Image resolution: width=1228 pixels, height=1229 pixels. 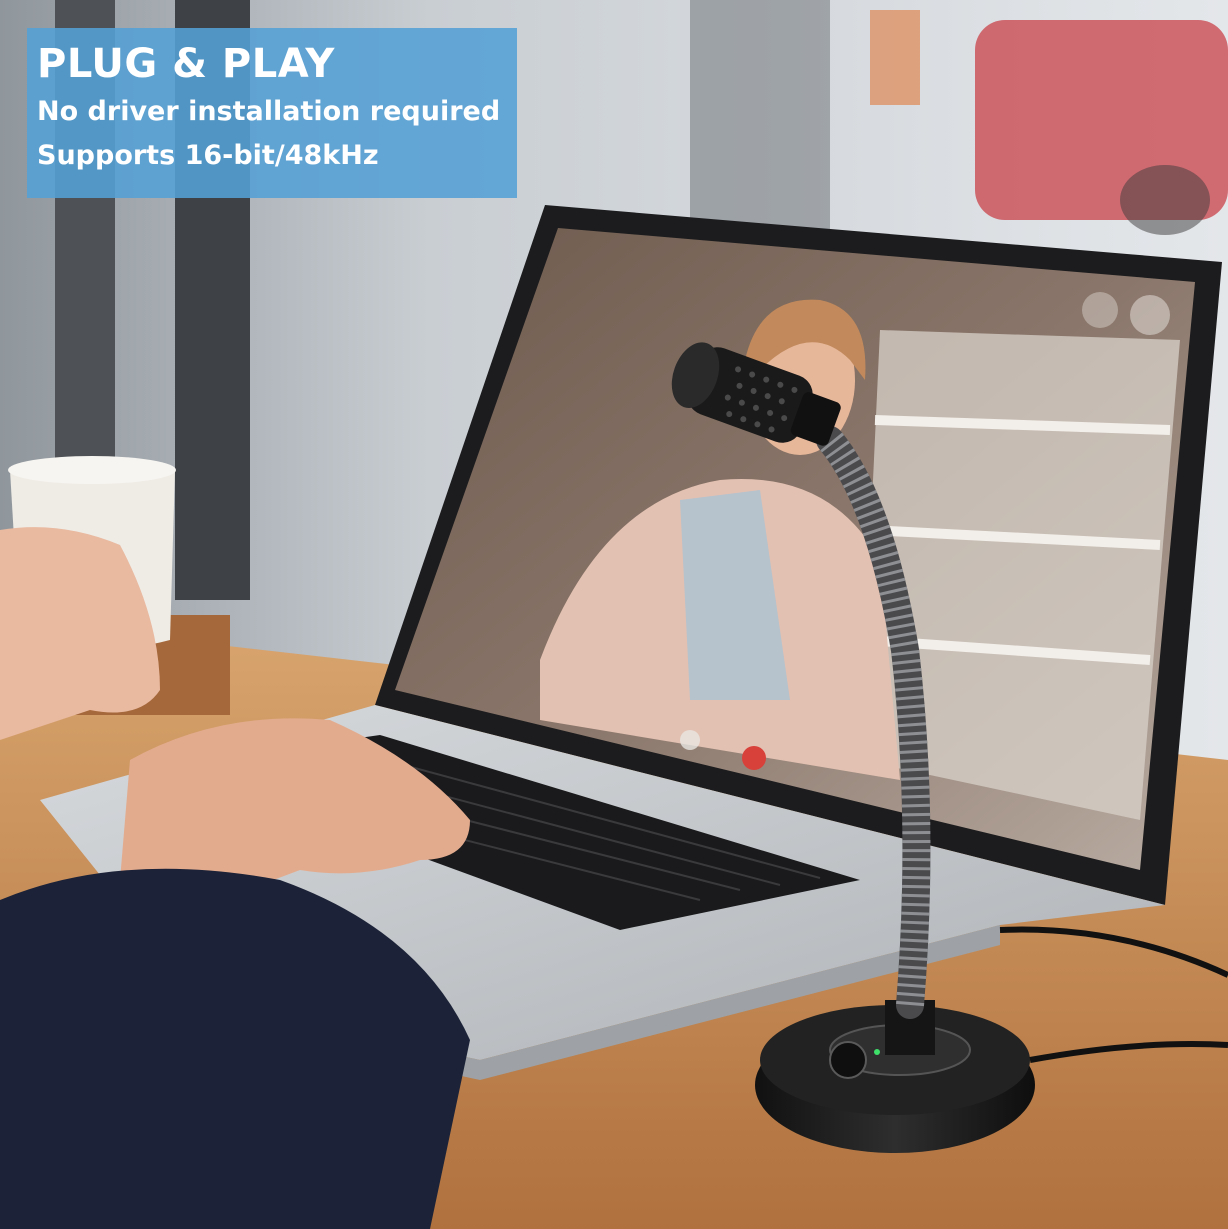 I want to click on street-tree, so click(x=760, y=125).